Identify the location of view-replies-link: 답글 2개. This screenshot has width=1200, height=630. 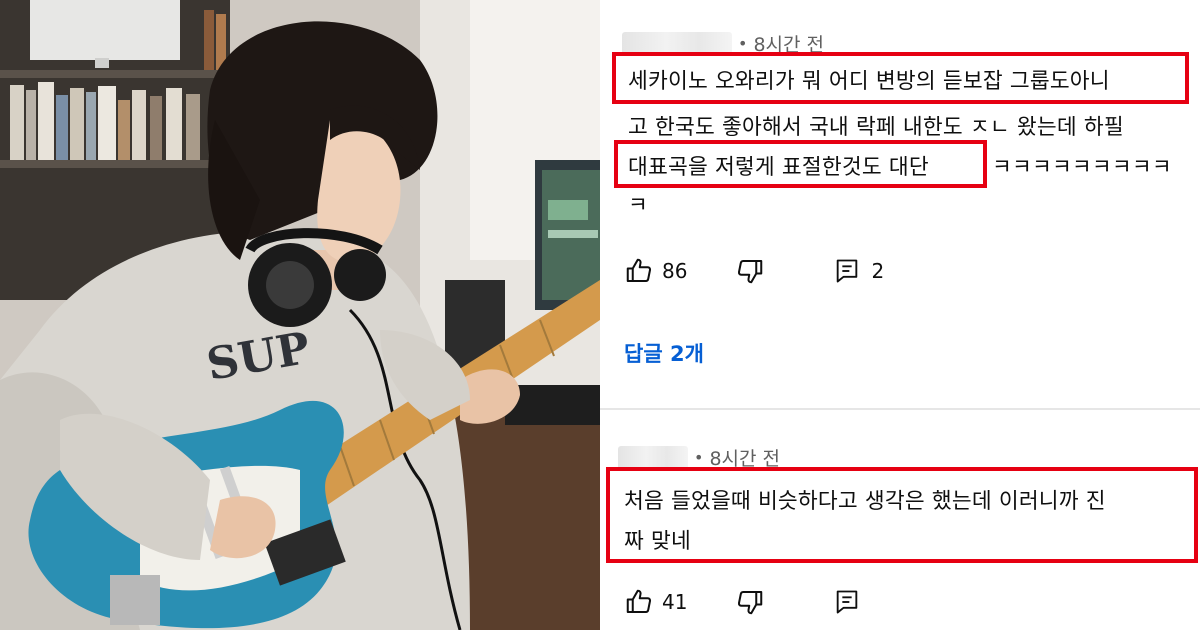
(664, 353).